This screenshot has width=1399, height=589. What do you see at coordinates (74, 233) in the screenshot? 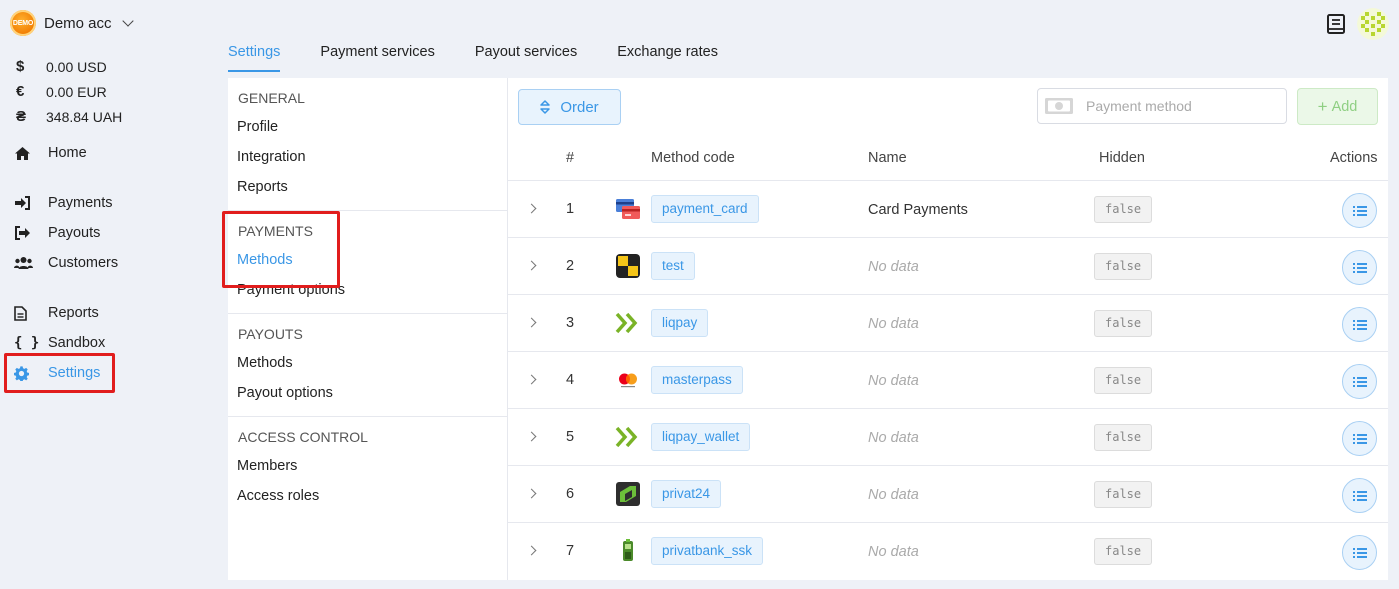
I see `sidebar-item-label: Payouts` at bounding box center [74, 233].